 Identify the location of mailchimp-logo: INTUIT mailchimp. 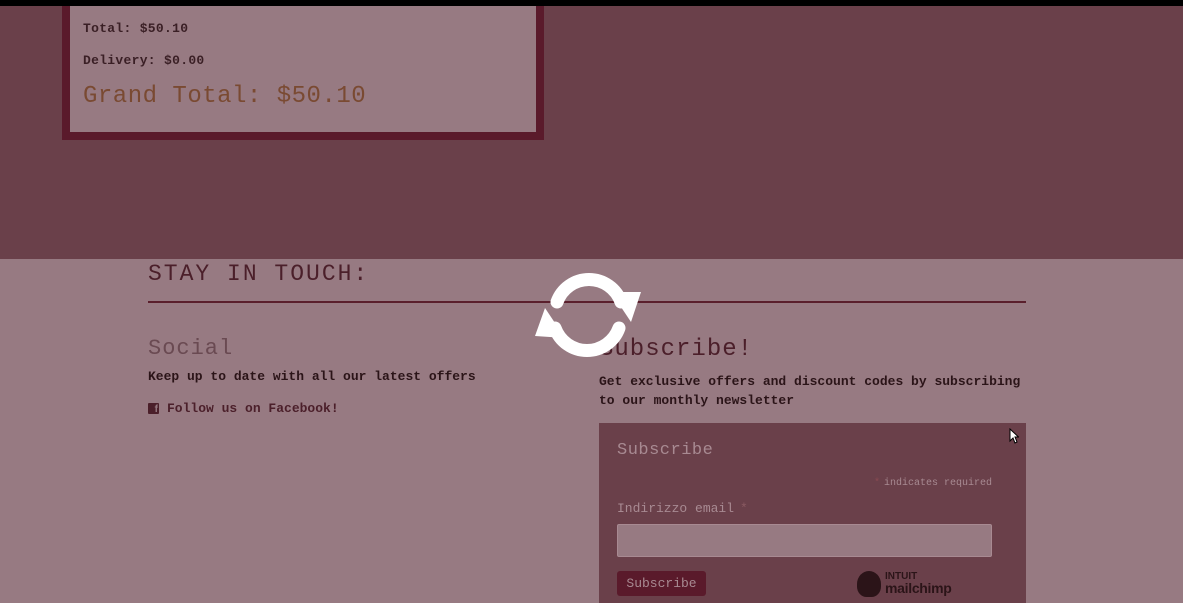
(907, 585).